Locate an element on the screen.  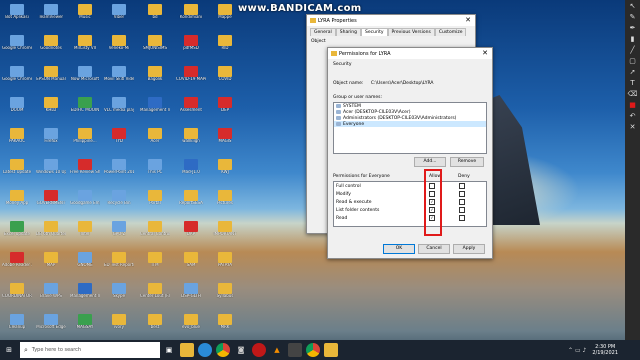
desktop-icon: Excel update is located at coordinates (17, 238).